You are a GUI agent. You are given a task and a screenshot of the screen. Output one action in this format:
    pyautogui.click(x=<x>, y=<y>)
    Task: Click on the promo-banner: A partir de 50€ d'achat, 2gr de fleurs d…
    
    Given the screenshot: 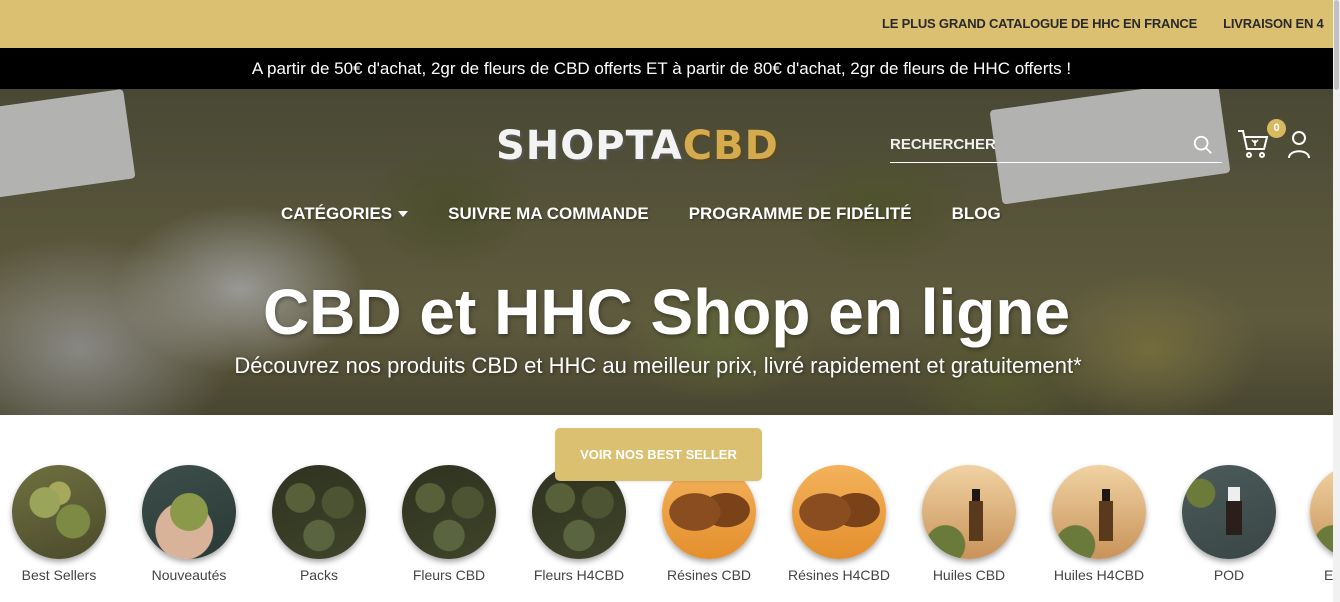 What is the action you would take?
    pyautogui.click(x=666, y=68)
    